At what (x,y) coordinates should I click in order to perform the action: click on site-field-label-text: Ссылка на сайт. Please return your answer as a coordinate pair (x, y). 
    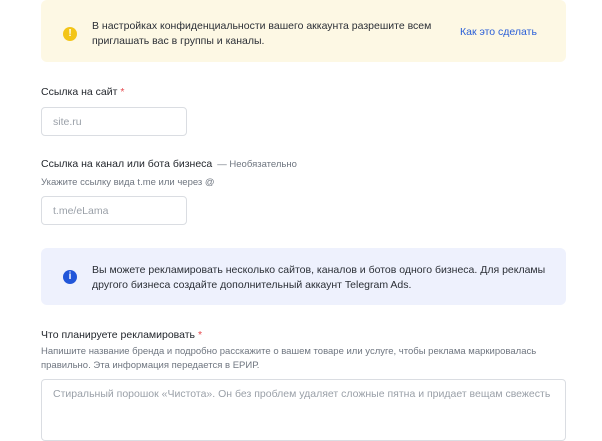
    Looking at the image, I should click on (79, 92).